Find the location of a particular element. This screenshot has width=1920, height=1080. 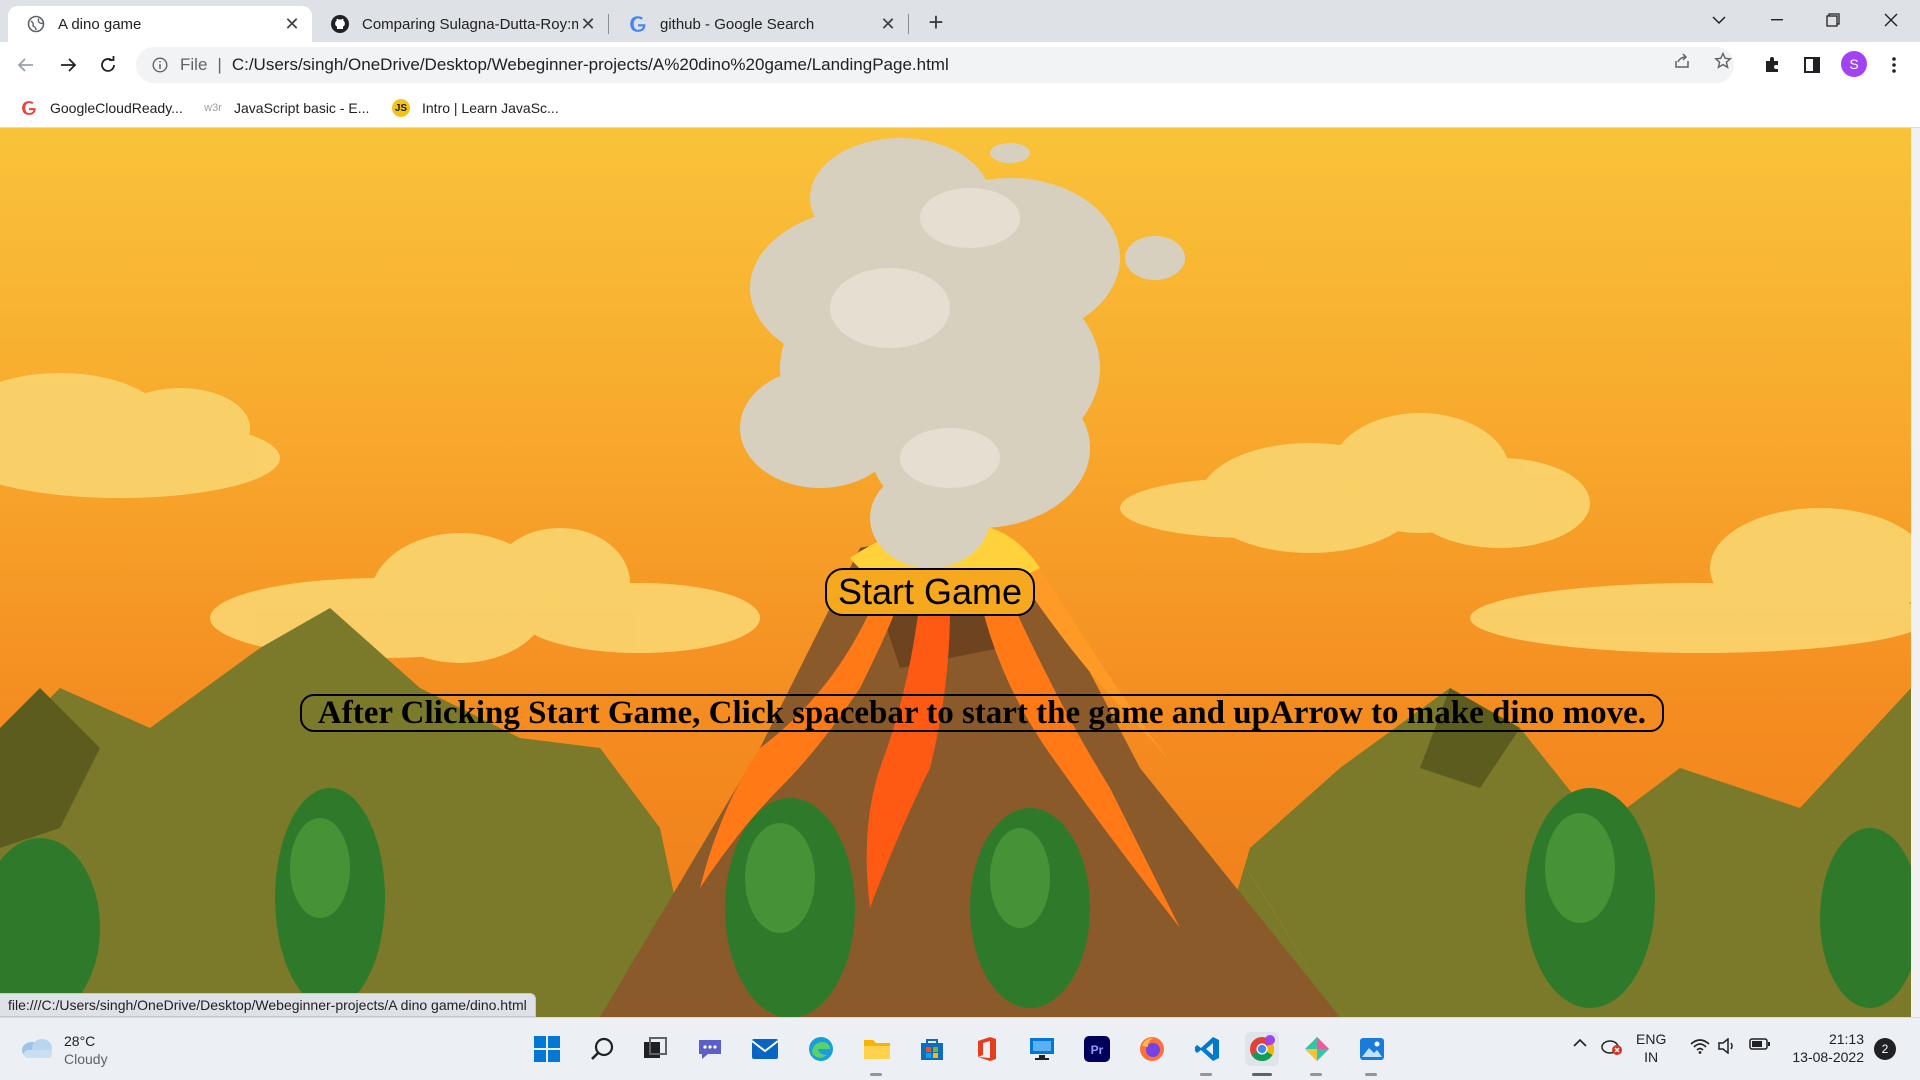

search-icon is located at coordinates (602, 1049).